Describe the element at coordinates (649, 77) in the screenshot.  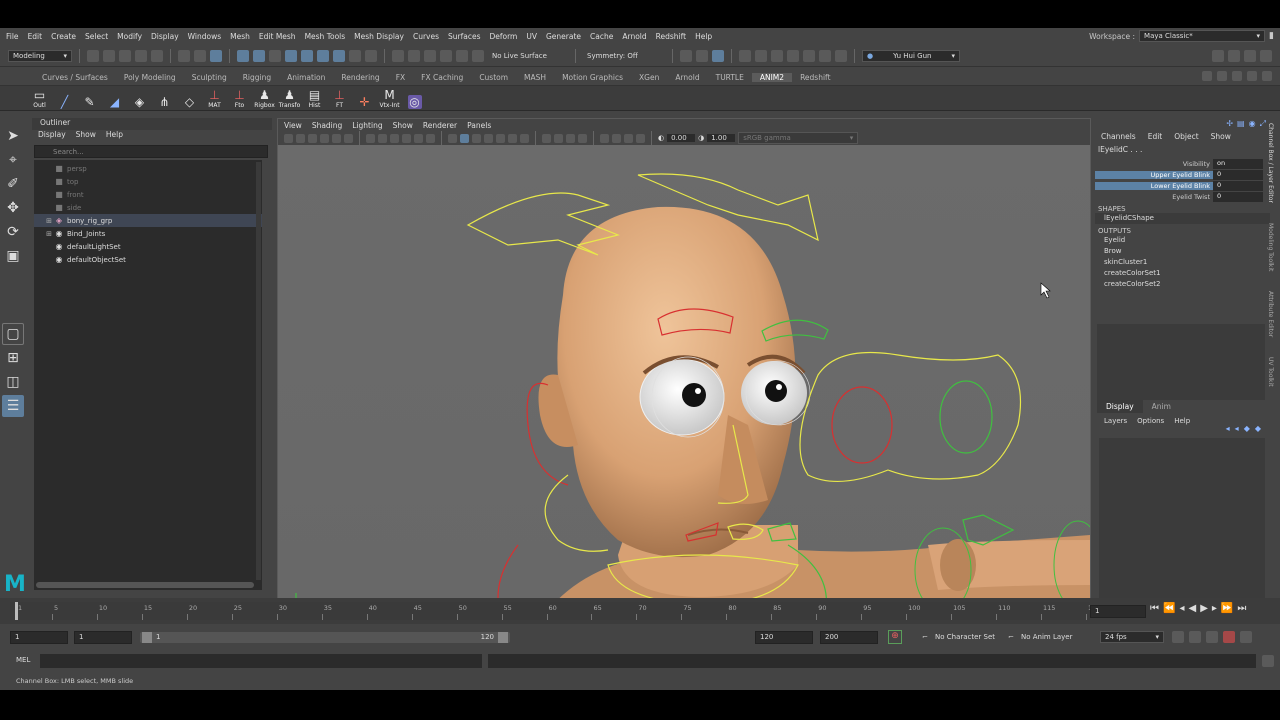
I see `shelf-tab-xgen: XGen` at that location.